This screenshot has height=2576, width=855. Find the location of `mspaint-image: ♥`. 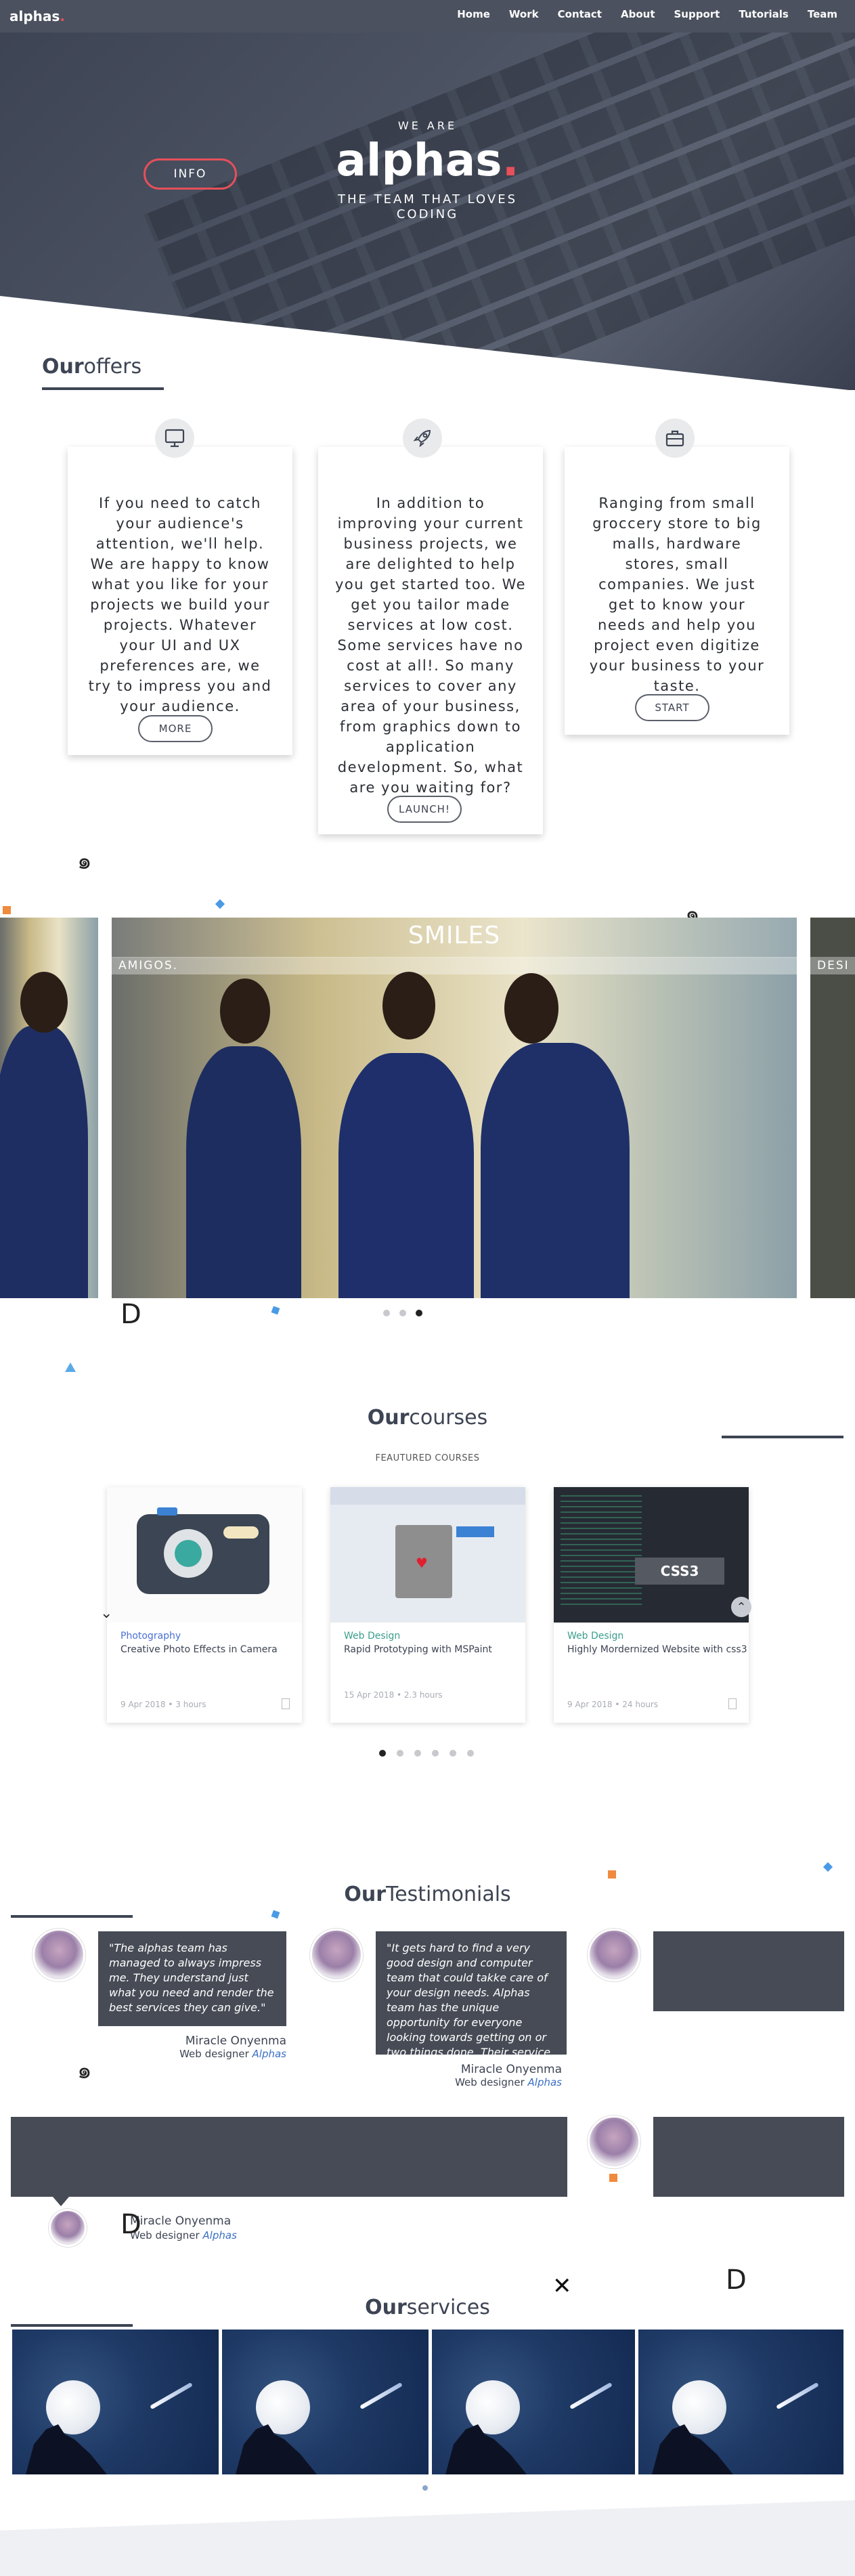

mspaint-image: ♥ is located at coordinates (427, 1555).